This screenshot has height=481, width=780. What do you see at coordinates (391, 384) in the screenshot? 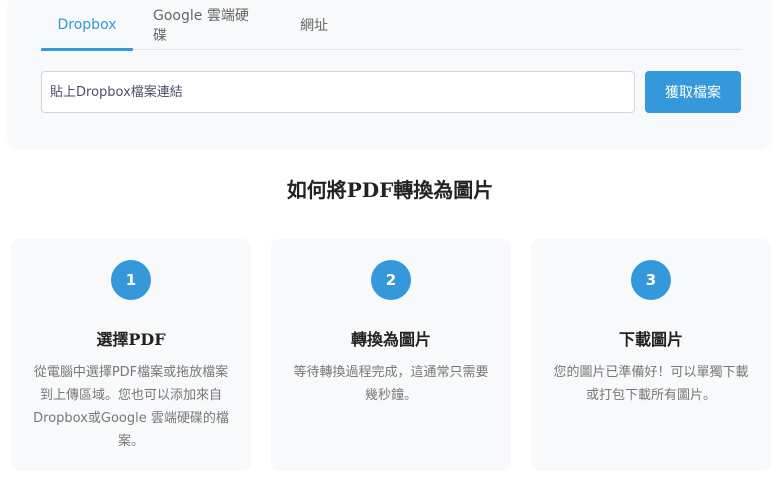
I see `step-description: 等待轉換過程完成，這通常只需要幾秒鐘。` at bounding box center [391, 384].